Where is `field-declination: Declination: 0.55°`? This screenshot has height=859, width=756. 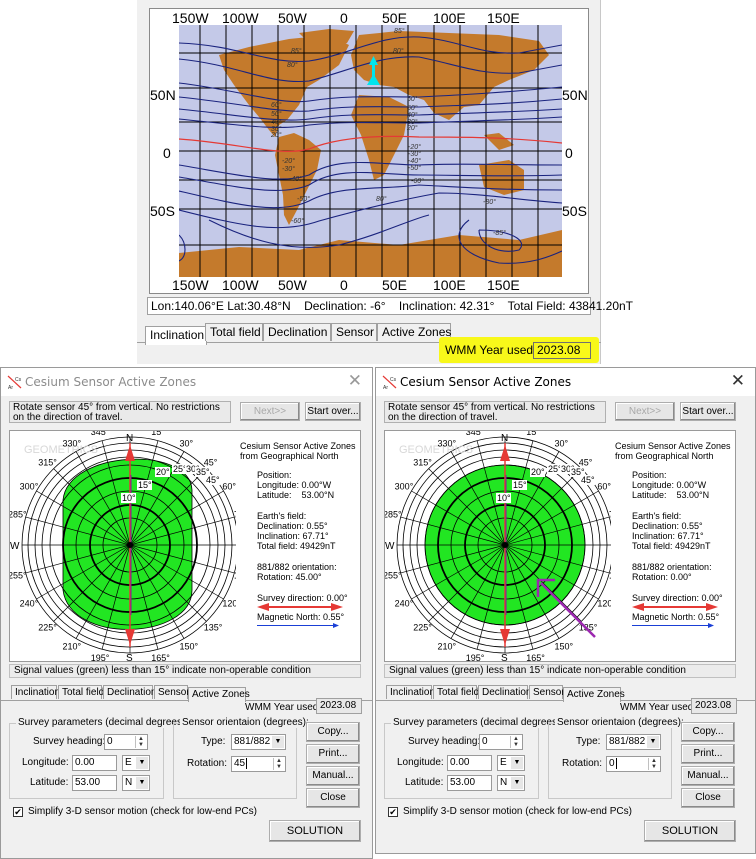
field-declination: Declination: 0.55° is located at coordinates (667, 526).